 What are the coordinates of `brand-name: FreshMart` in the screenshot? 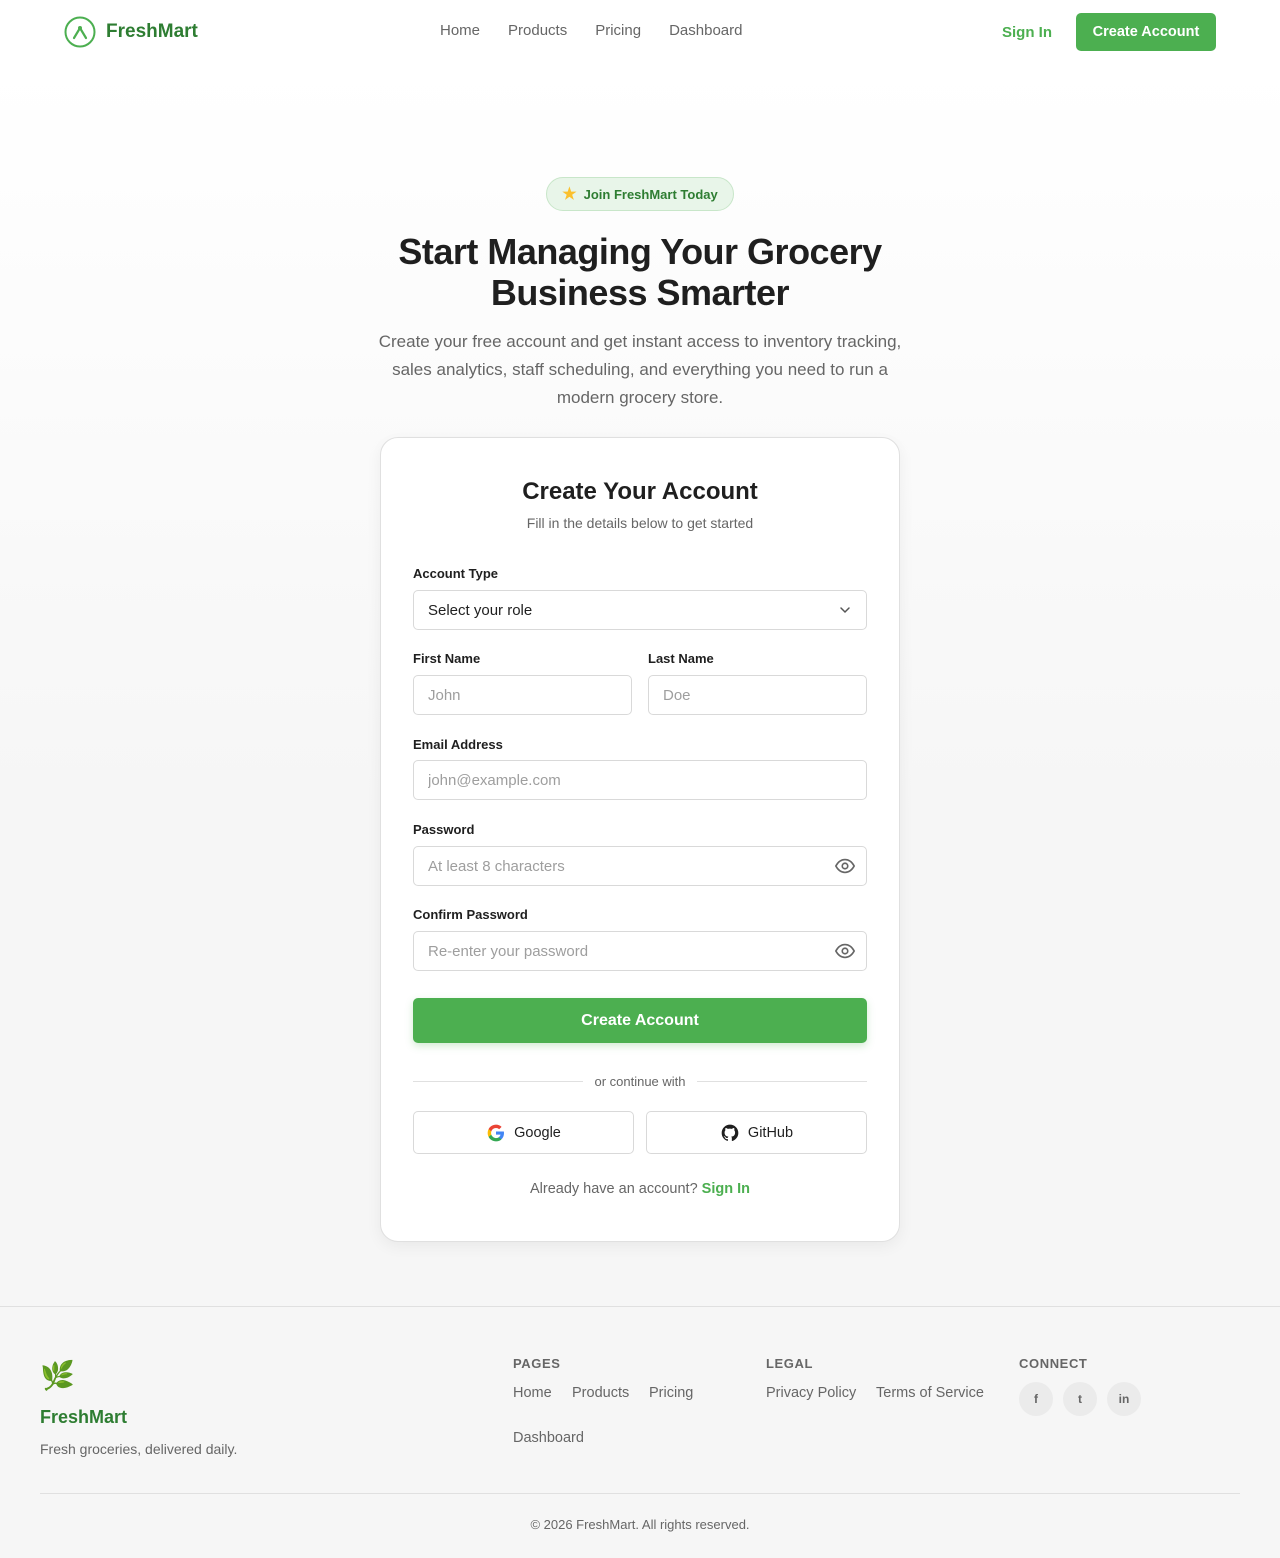 It's located at (152, 31).